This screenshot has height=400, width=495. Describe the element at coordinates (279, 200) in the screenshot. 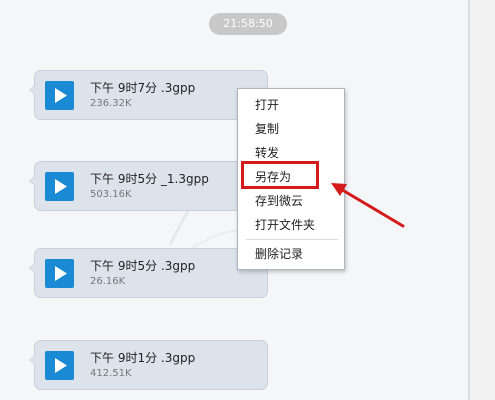

I see `menu-item-save-to-cloud: 存到微云` at that location.